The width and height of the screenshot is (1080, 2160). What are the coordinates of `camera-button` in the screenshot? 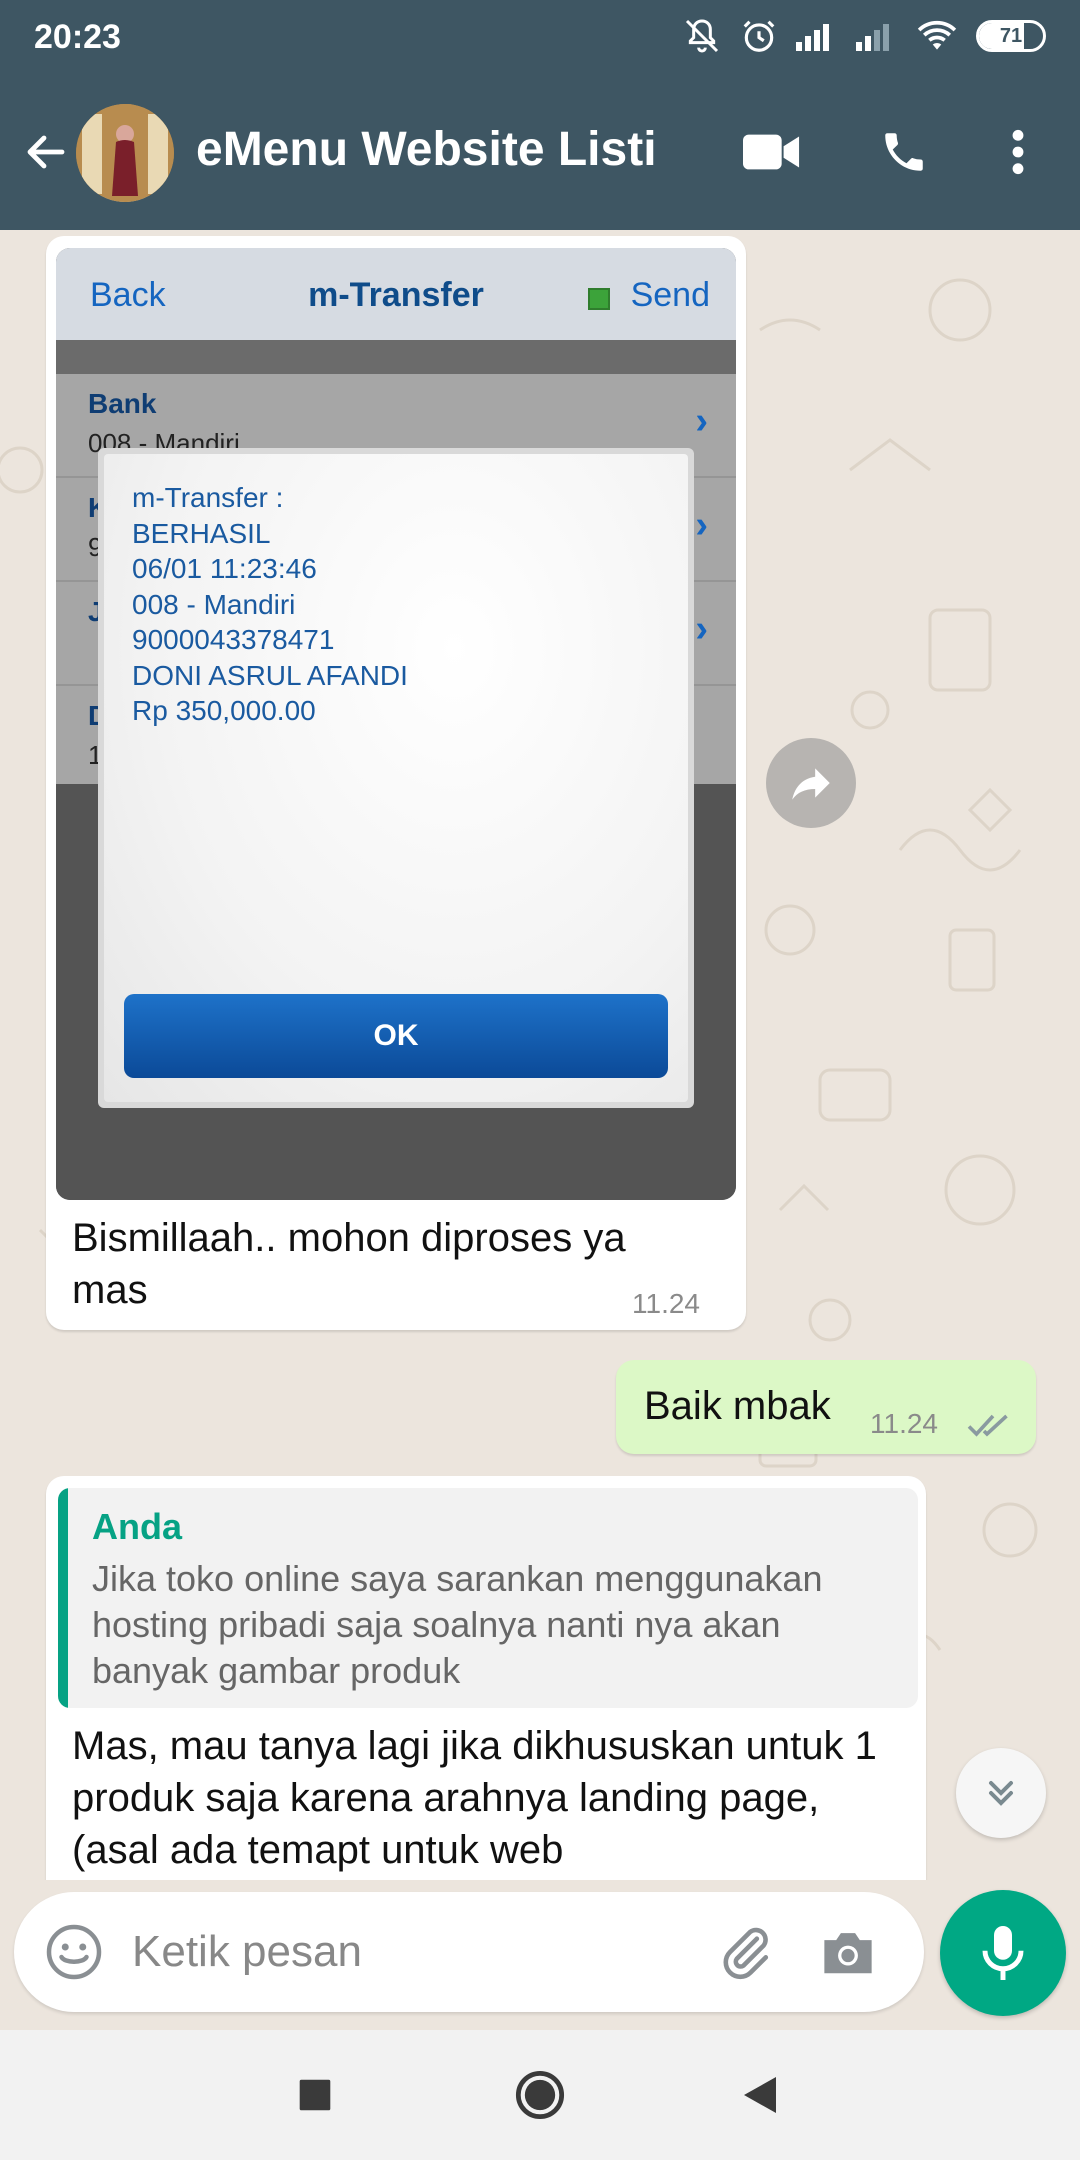 It's located at (848, 1952).